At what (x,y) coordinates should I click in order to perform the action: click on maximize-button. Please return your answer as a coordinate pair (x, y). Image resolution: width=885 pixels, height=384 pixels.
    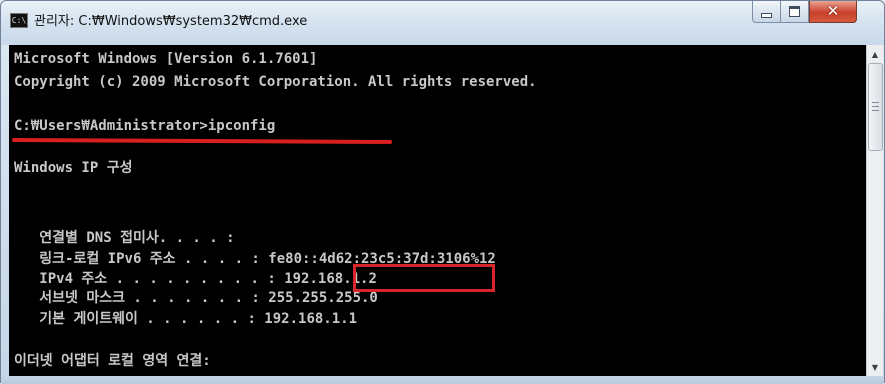
    Looking at the image, I should click on (795, 12).